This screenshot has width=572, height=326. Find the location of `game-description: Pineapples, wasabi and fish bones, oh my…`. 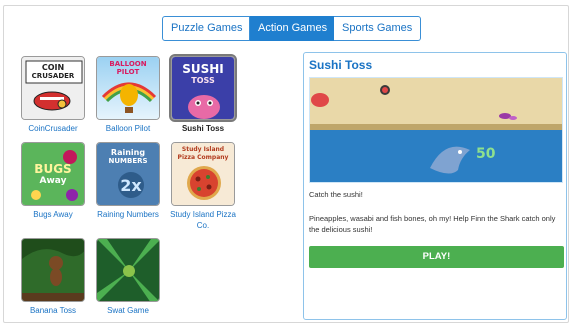

game-description: Pineapples, wasabi and fish bones, oh my… is located at coordinates (432, 224).